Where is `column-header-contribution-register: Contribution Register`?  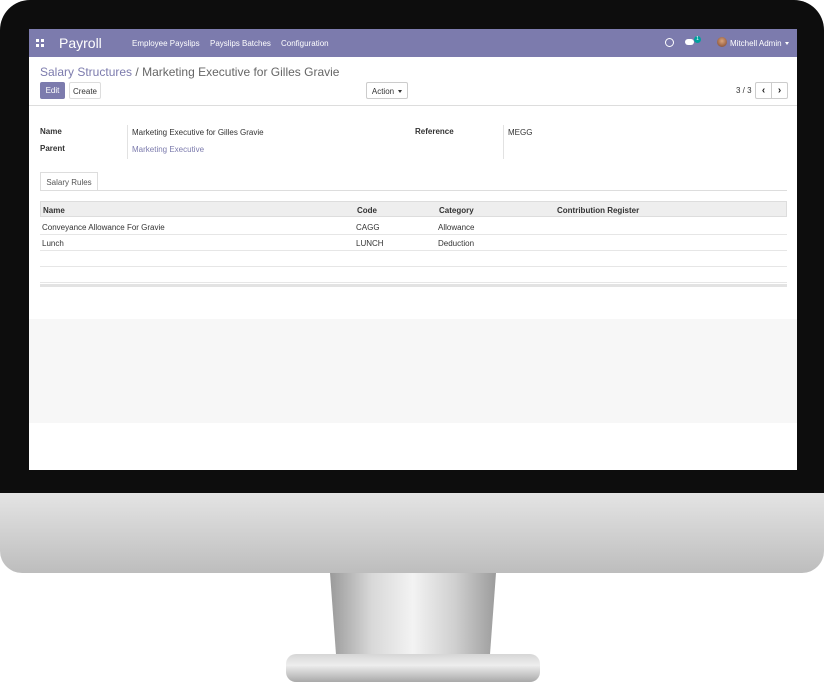
column-header-contribution-register: Contribution Register is located at coordinates (598, 210).